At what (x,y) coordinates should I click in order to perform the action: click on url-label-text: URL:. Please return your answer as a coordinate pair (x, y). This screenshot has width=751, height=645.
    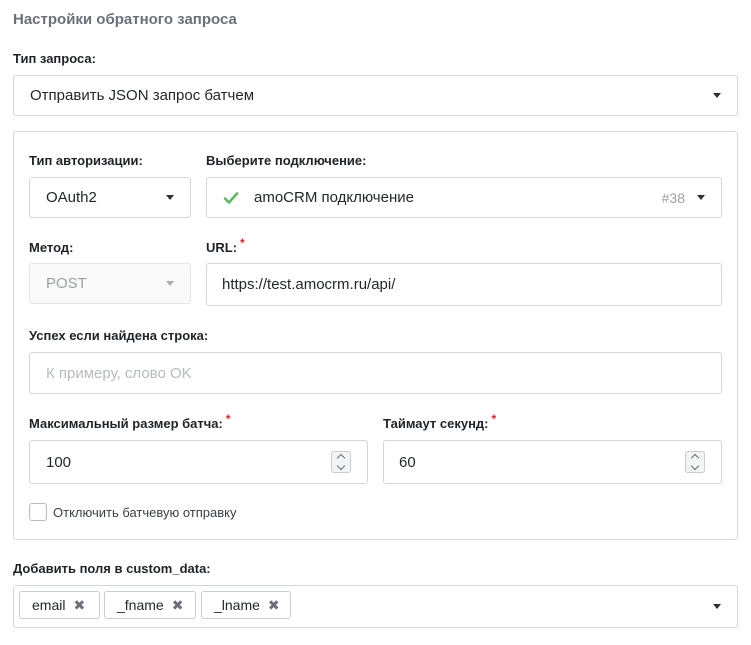
    Looking at the image, I should click on (222, 247).